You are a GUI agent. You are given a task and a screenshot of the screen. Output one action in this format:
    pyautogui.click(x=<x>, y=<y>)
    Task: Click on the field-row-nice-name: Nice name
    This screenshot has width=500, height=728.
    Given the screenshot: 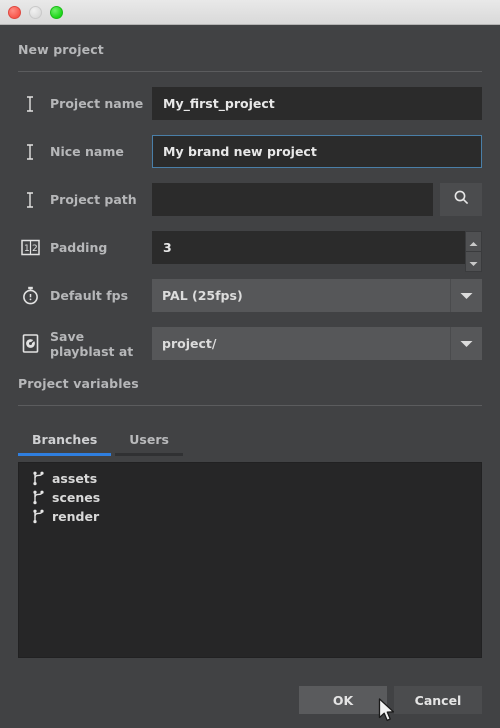 What is the action you would take?
    pyautogui.click(x=250, y=151)
    